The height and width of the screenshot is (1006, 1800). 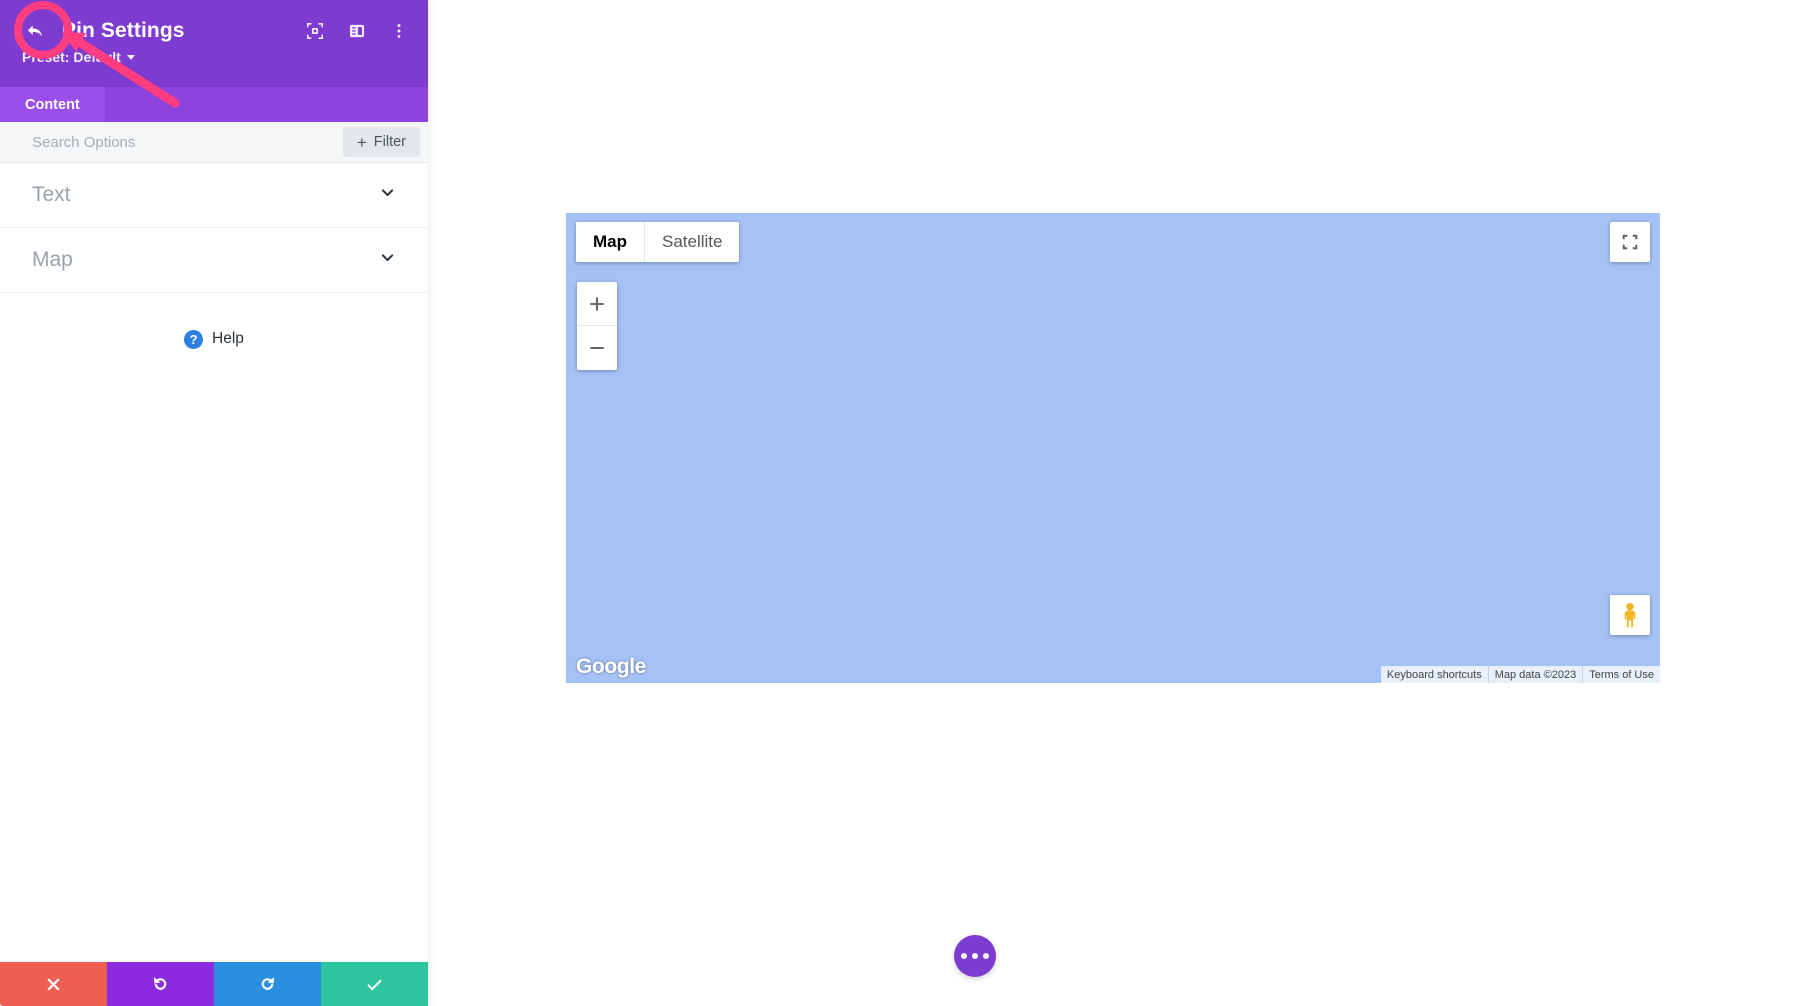 I want to click on undo-icon, so click(x=160, y=983).